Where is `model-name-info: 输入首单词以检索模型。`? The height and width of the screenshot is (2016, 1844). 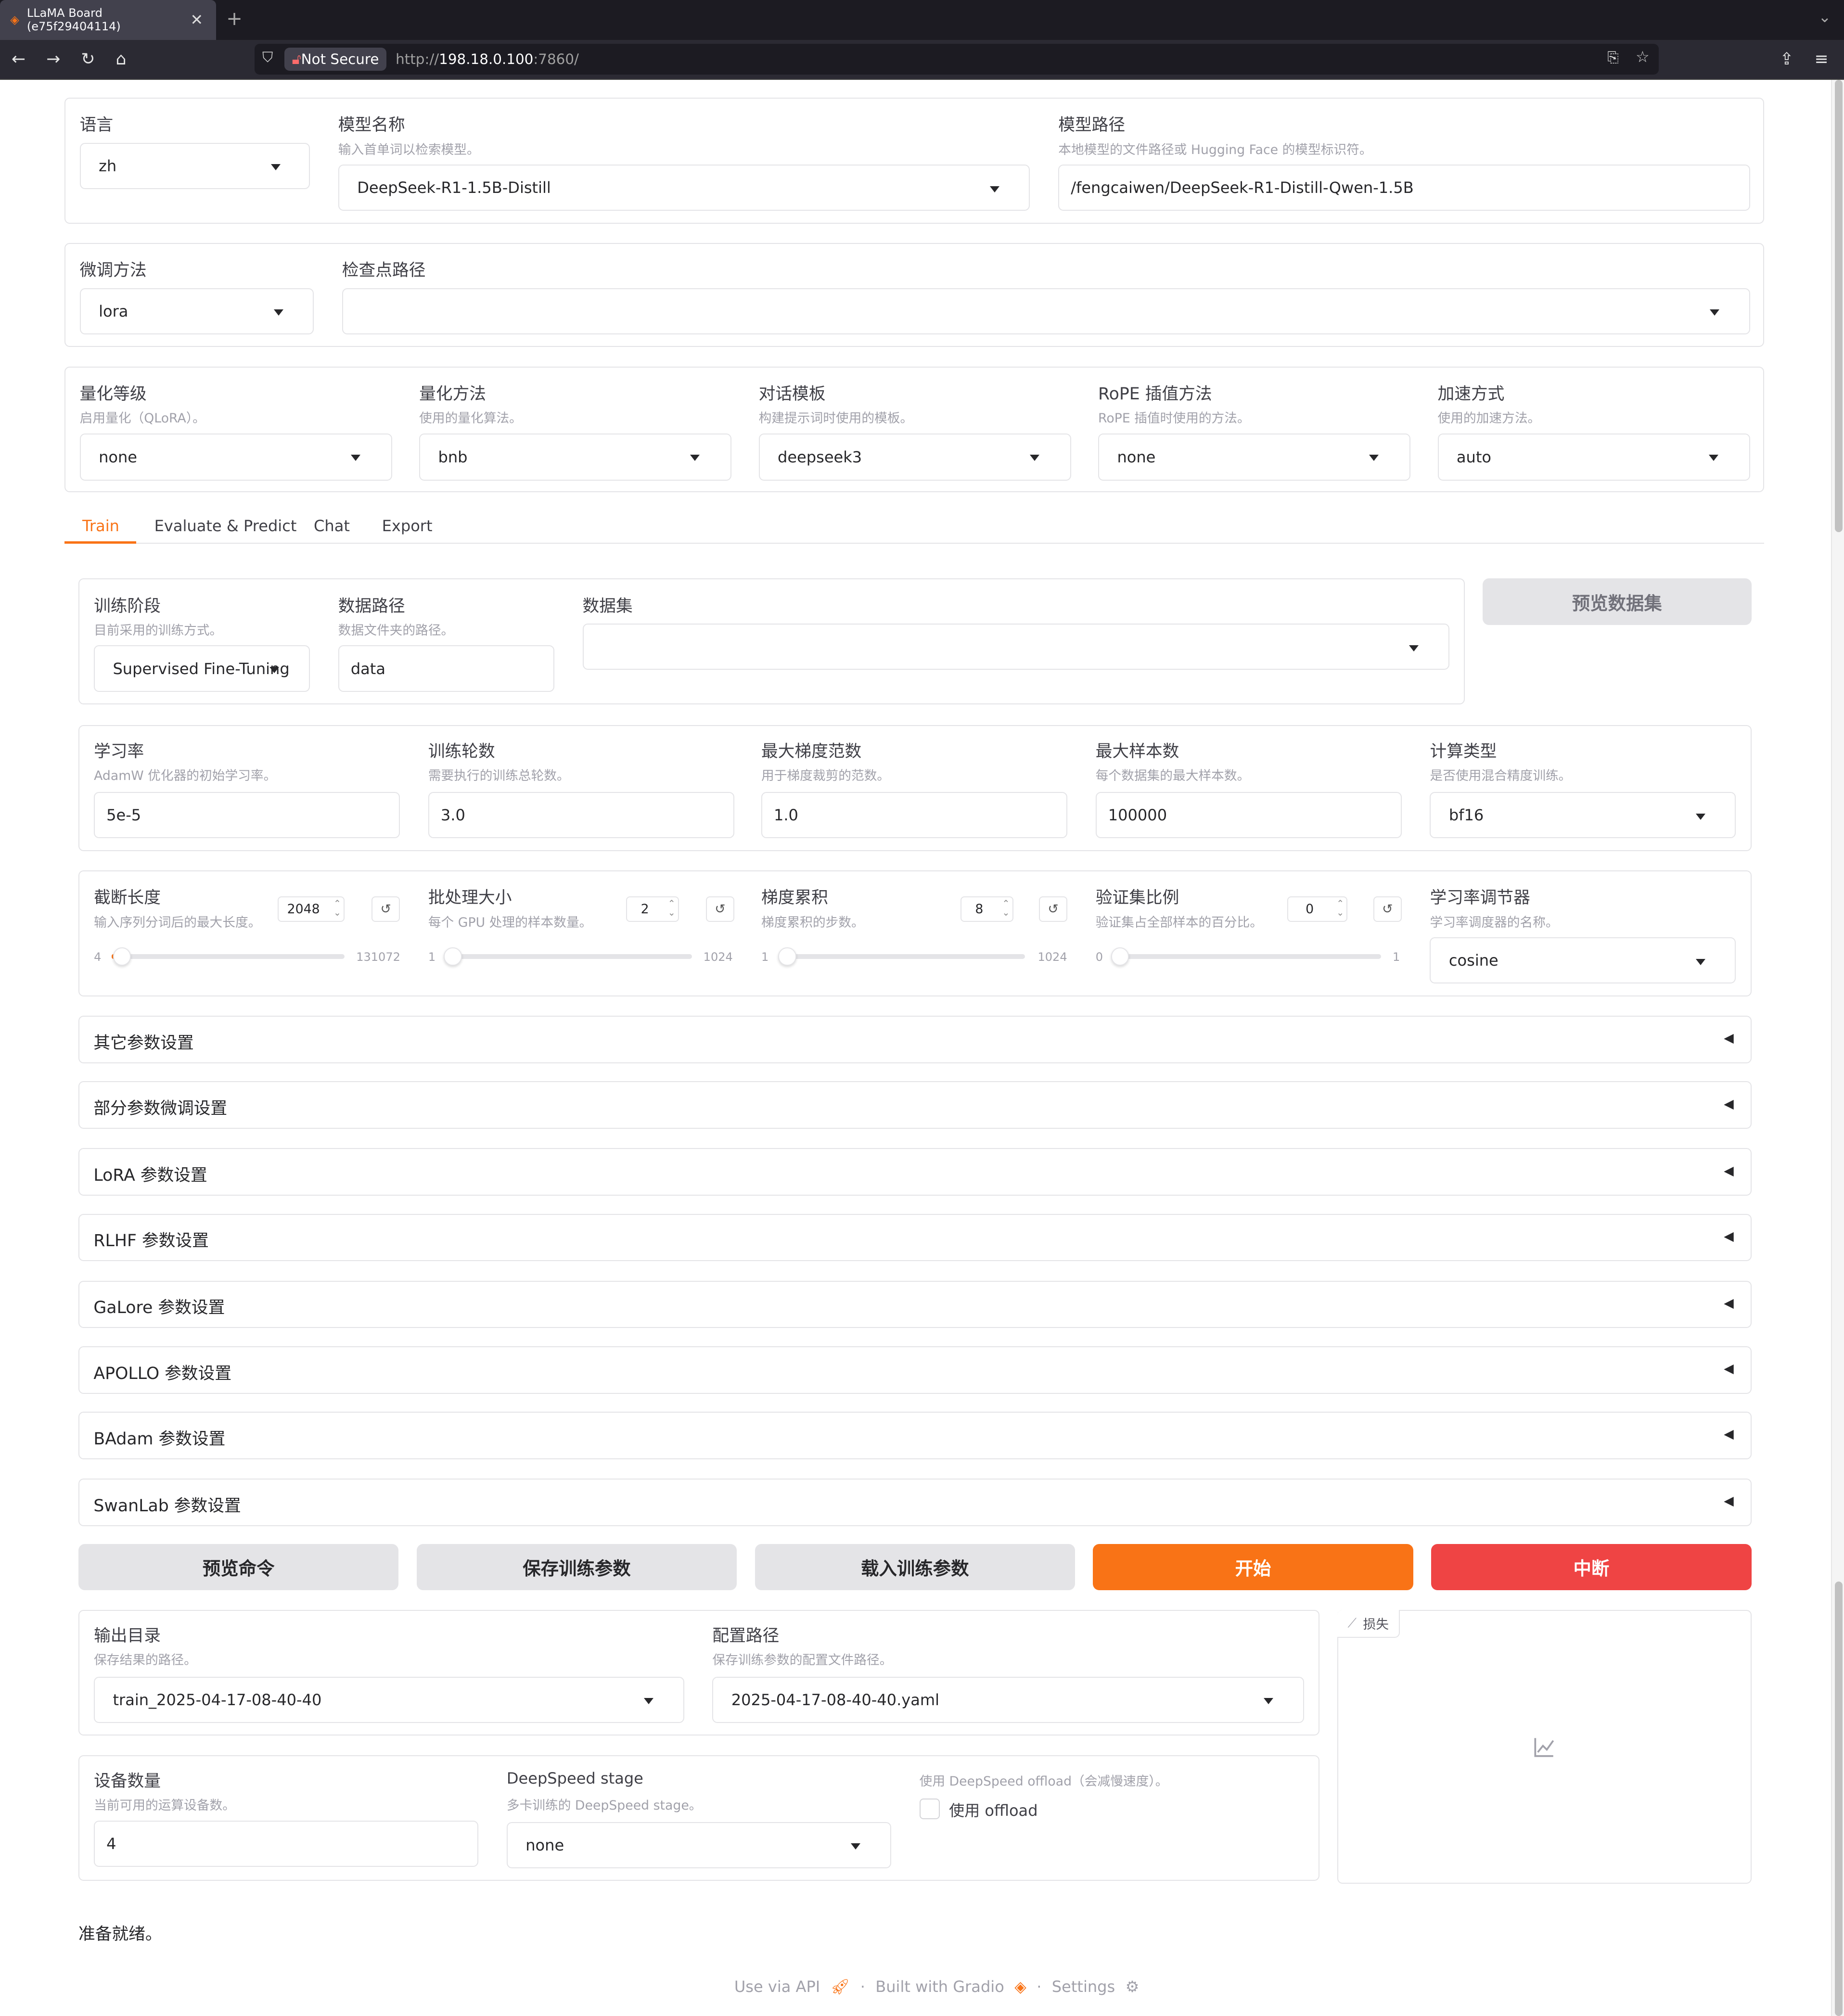
model-name-info: 输入首单词以检索模型。 is located at coordinates (409, 149).